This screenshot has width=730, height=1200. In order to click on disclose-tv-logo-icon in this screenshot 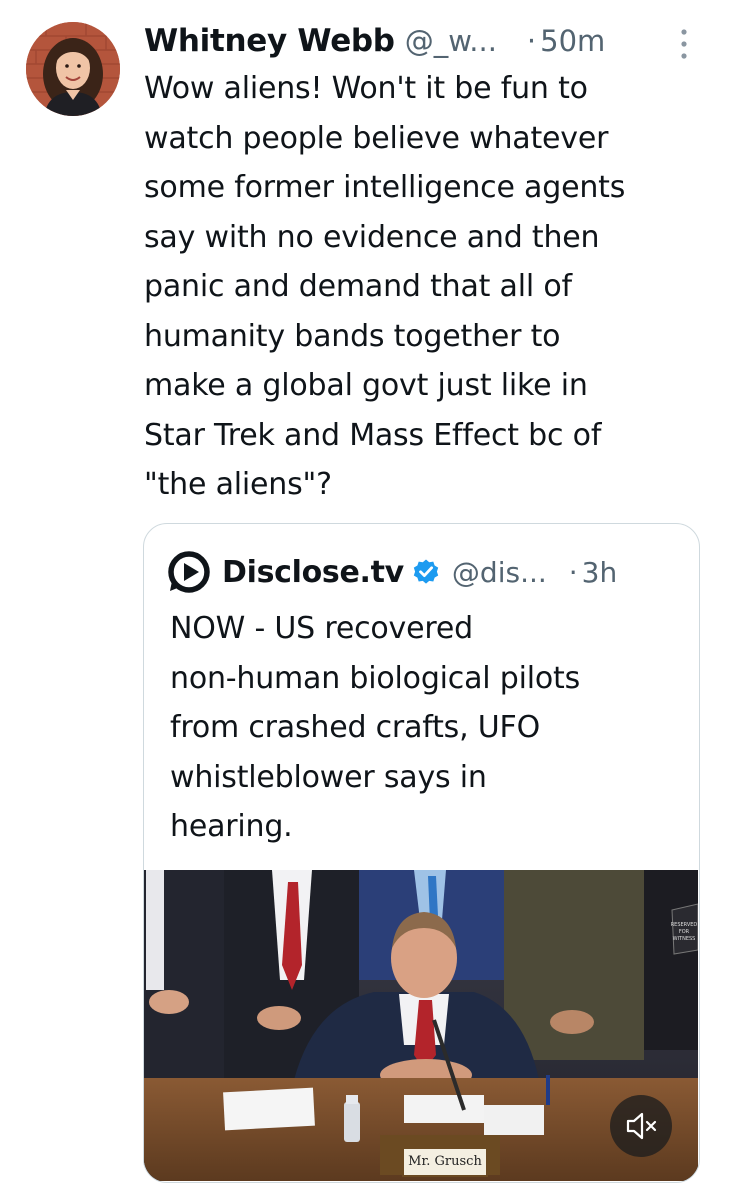, I will do `click(189, 572)`.